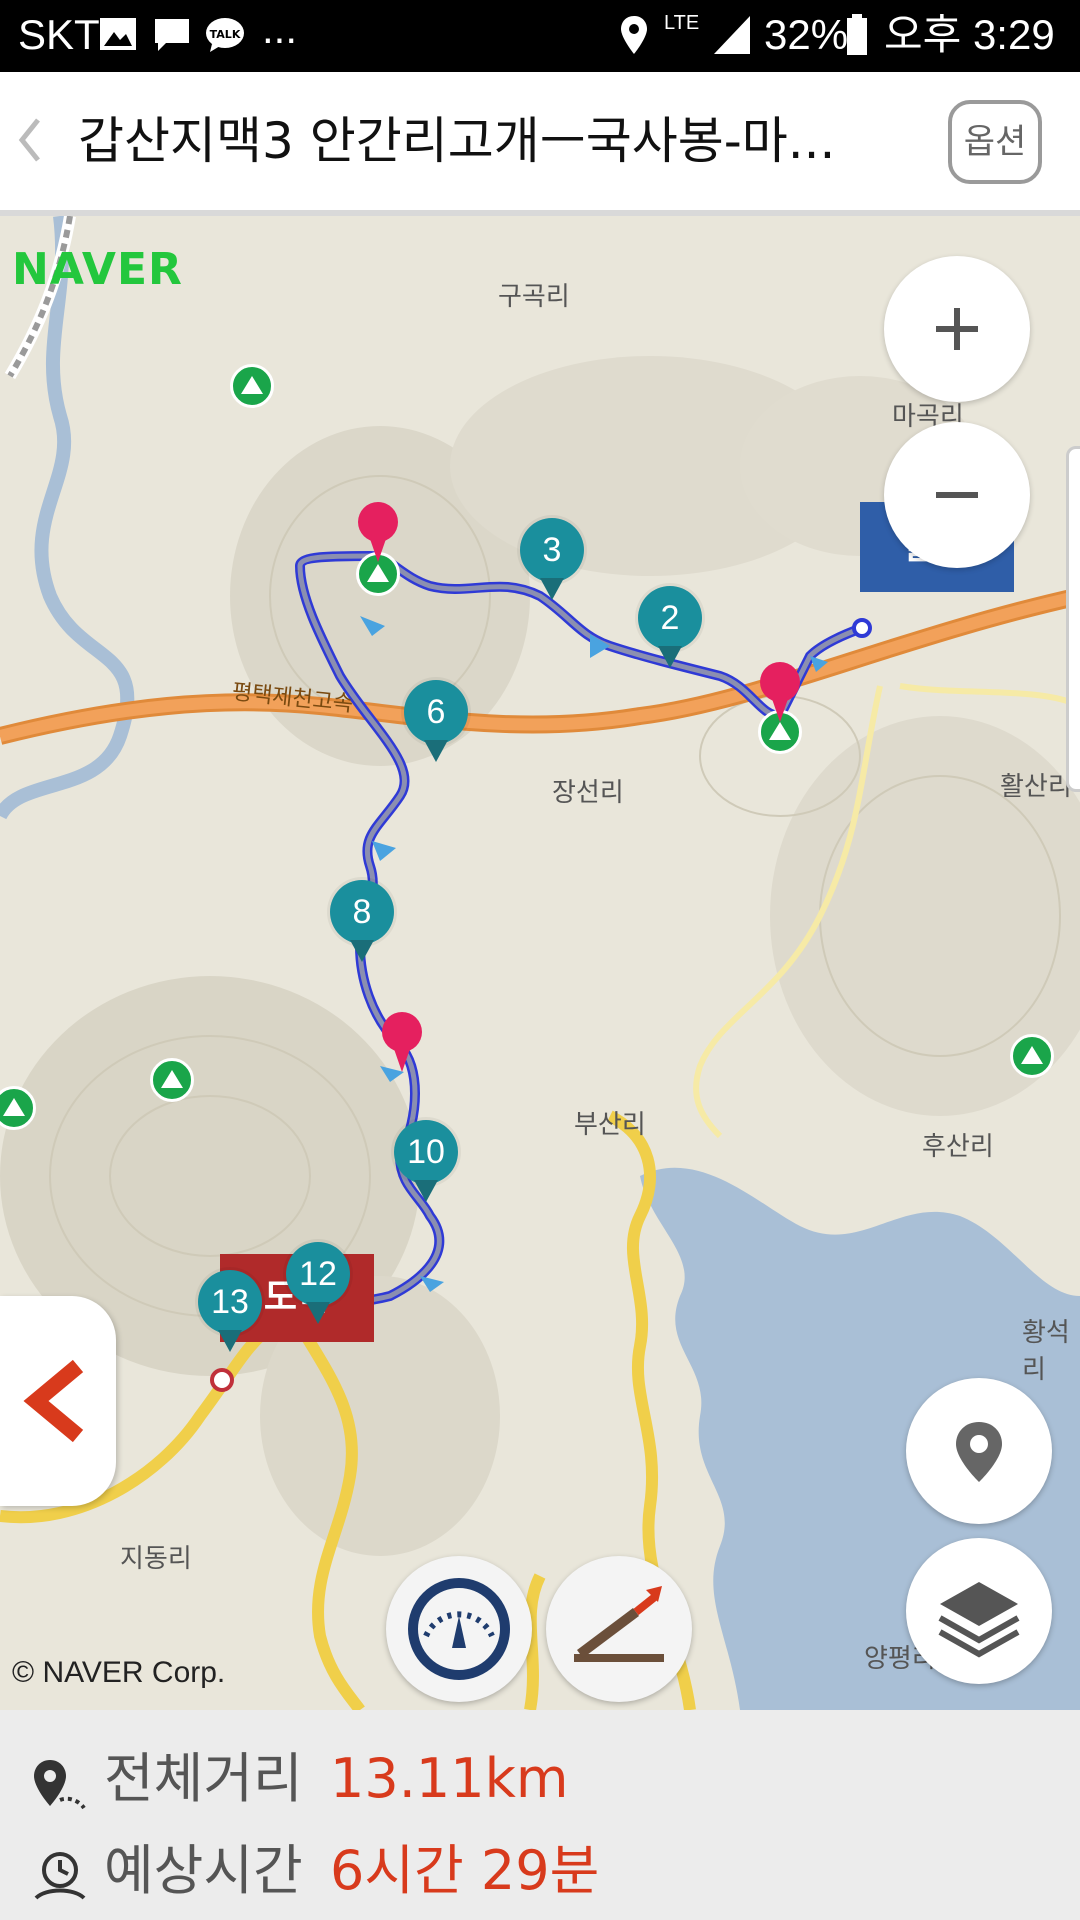 This screenshot has height=1920, width=1080. I want to click on title-bar: 갑산지맥3 안간리고개ㅡ국사봉-마... 옵션, so click(540, 144).